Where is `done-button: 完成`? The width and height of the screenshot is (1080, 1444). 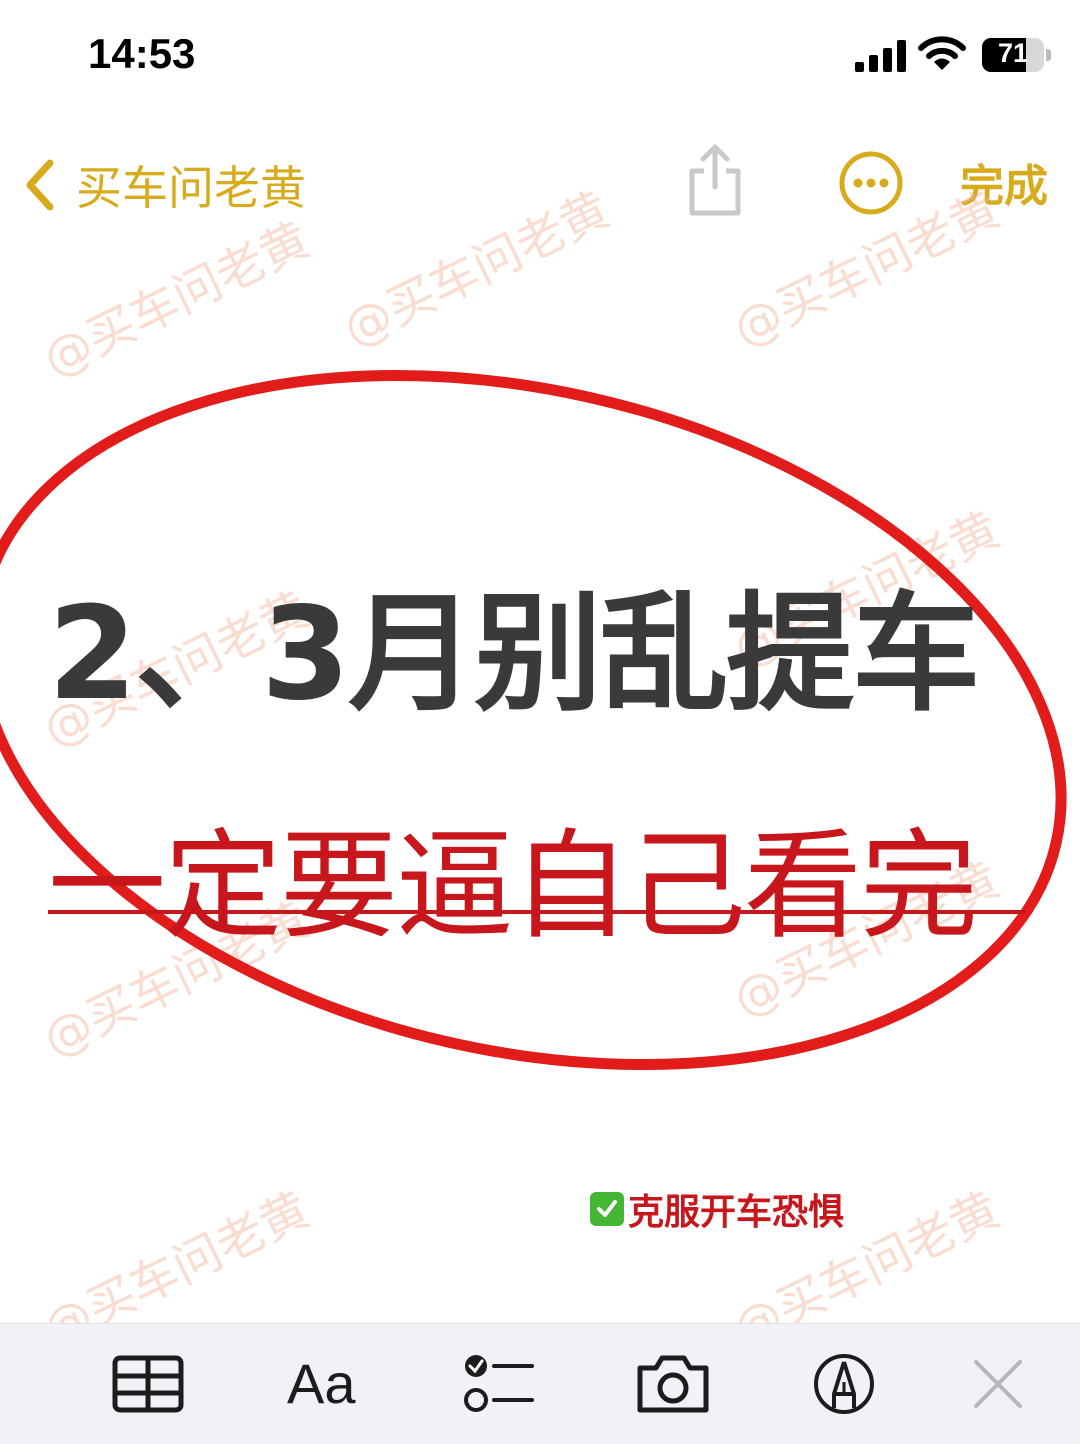 done-button: 完成 is located at coordinates (1004, 182).